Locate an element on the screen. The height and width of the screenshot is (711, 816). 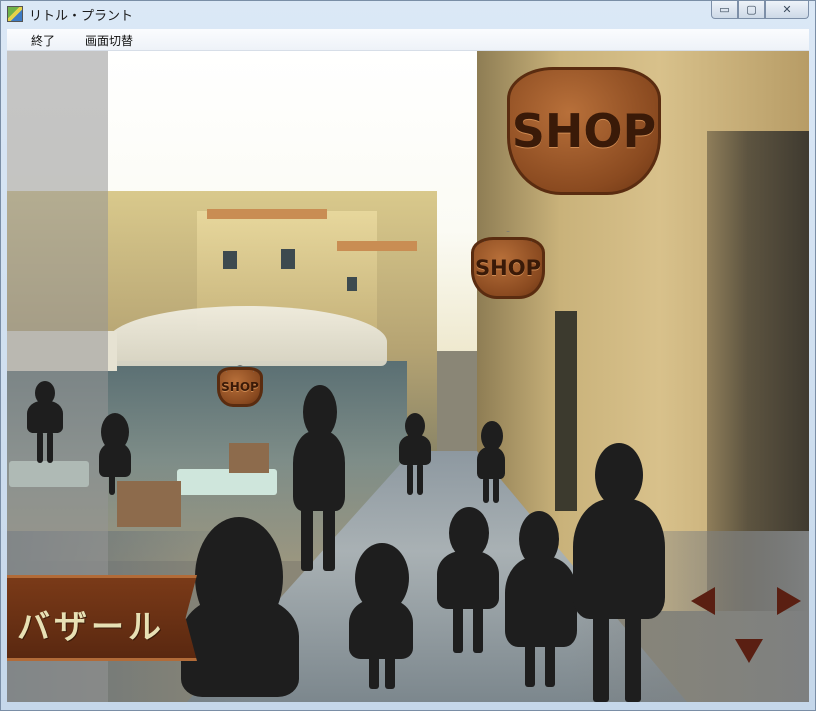
cafe-chair is located at coordinates (249, 458).